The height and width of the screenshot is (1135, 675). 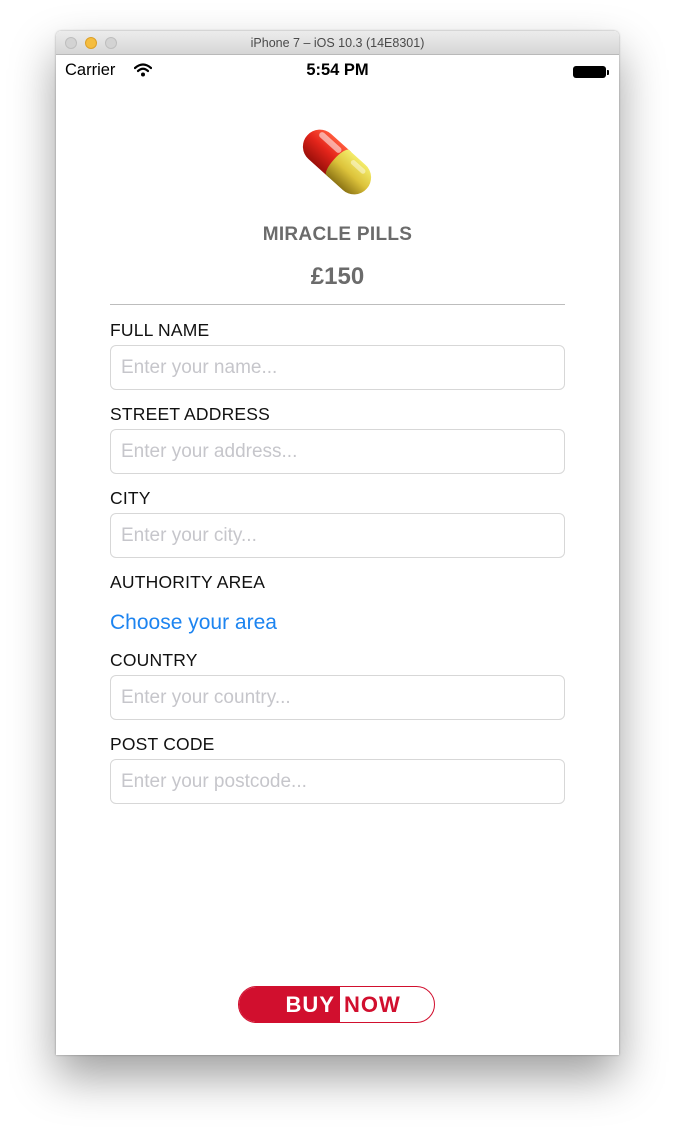 What do you see at coordinates (130, 498) in the screenshot?
I see `city-label: CITY` at bounding box center [130, 498].